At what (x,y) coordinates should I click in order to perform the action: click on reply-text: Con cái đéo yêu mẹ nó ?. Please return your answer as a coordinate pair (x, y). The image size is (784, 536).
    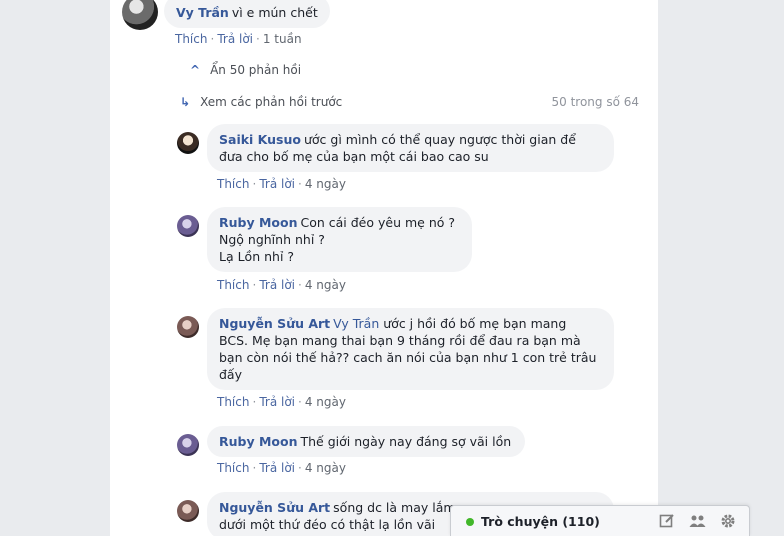
    Looking at the image, I should click on (378, 222).